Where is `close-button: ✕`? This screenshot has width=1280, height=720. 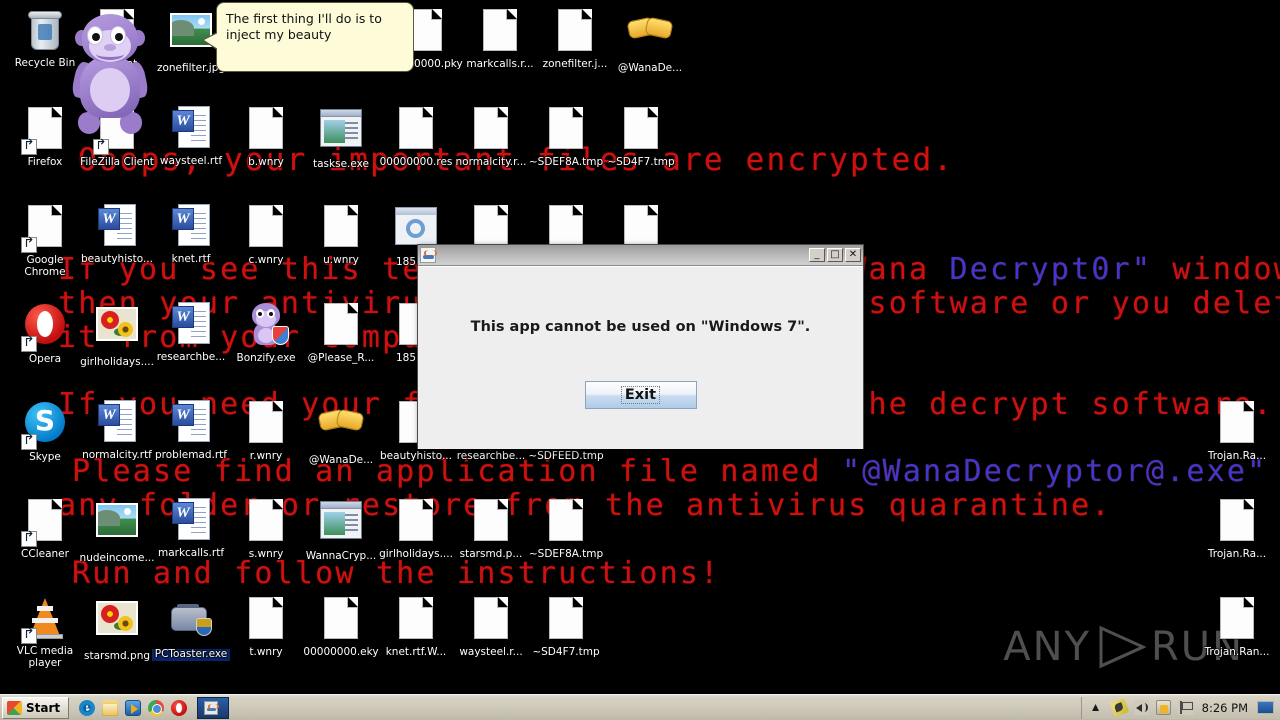
close-button: ✕ is located at coordinates (853, 255).